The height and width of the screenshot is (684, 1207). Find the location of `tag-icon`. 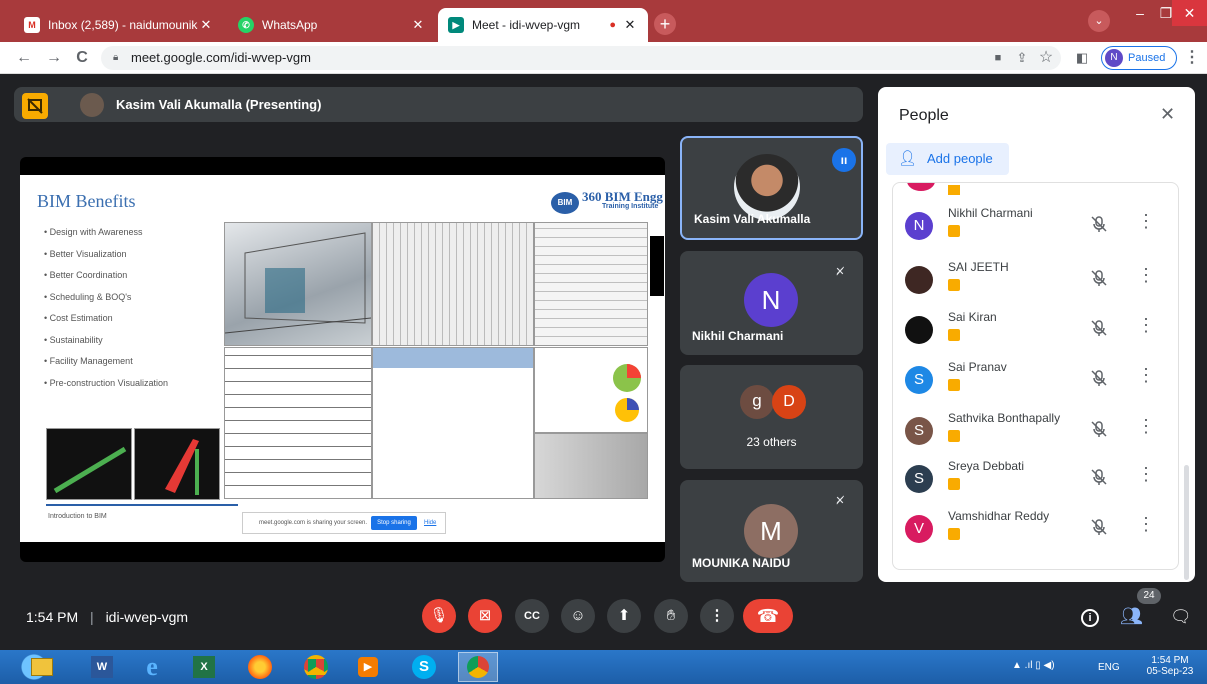

tag-icon is located at coordinates (954, 436).